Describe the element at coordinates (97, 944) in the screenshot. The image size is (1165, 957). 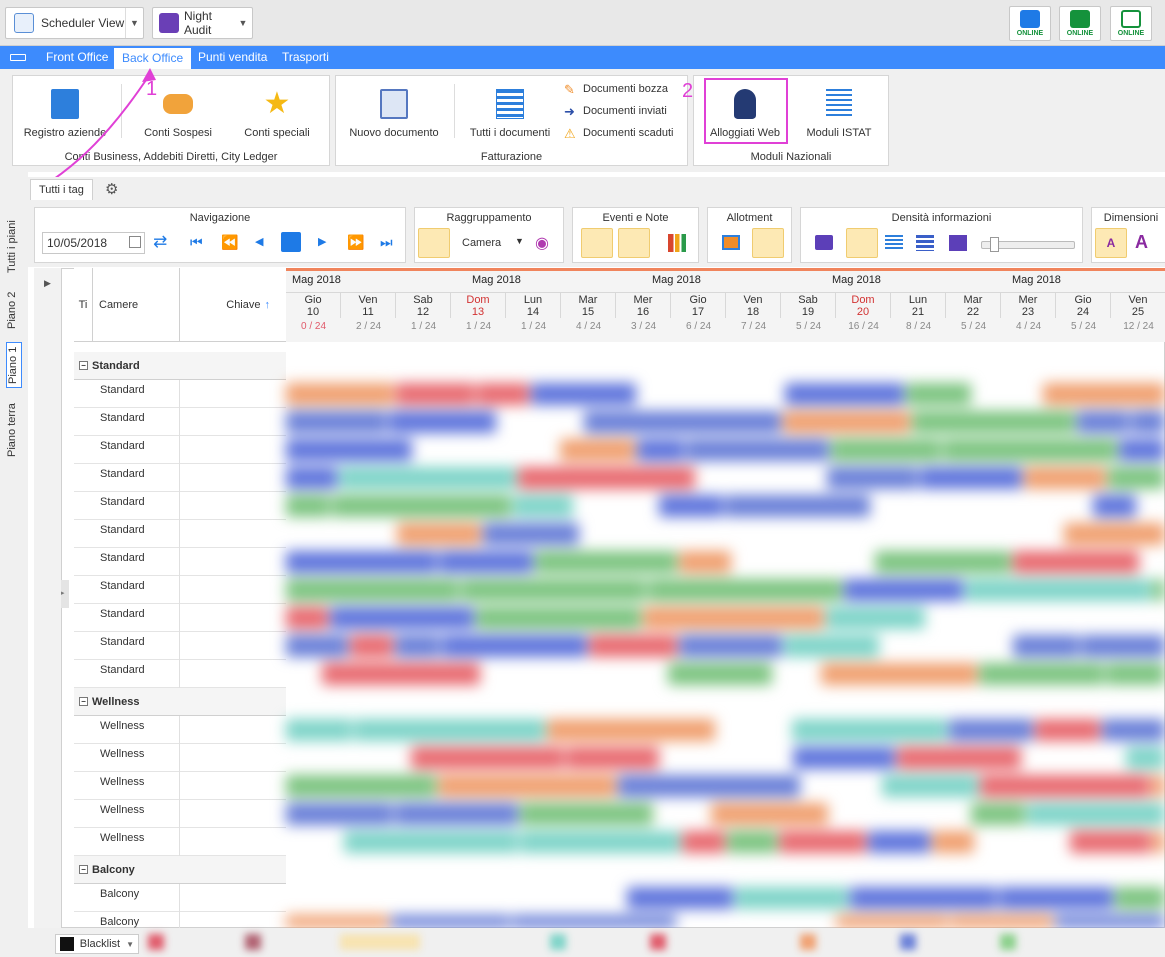
I see `legend-blacklist: Blacklist ▼` at that location.